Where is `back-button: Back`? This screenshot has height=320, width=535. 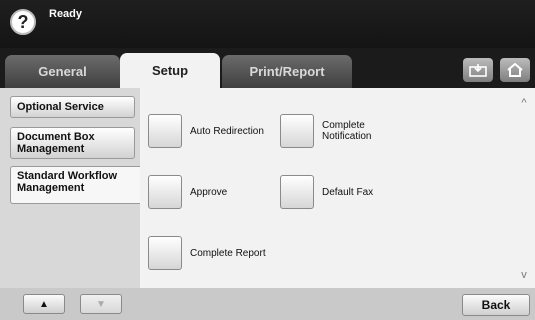
back-button: Back is located at coordinates (496, 305).